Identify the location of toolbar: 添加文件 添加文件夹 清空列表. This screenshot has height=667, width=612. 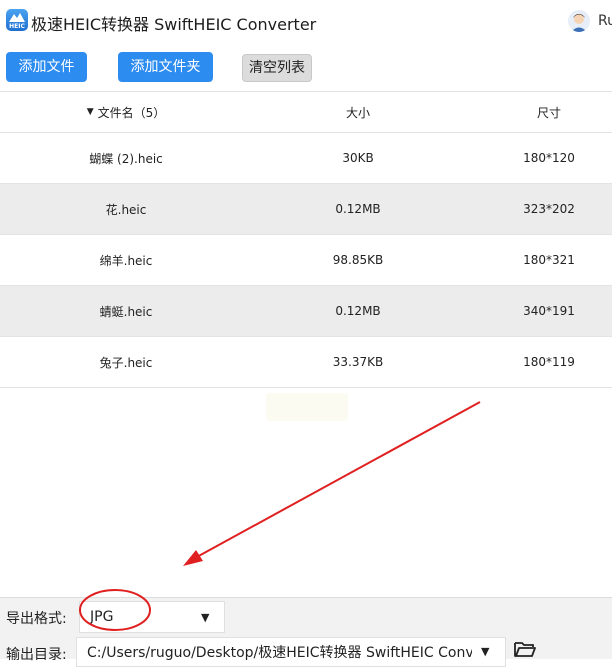
(306, 66).